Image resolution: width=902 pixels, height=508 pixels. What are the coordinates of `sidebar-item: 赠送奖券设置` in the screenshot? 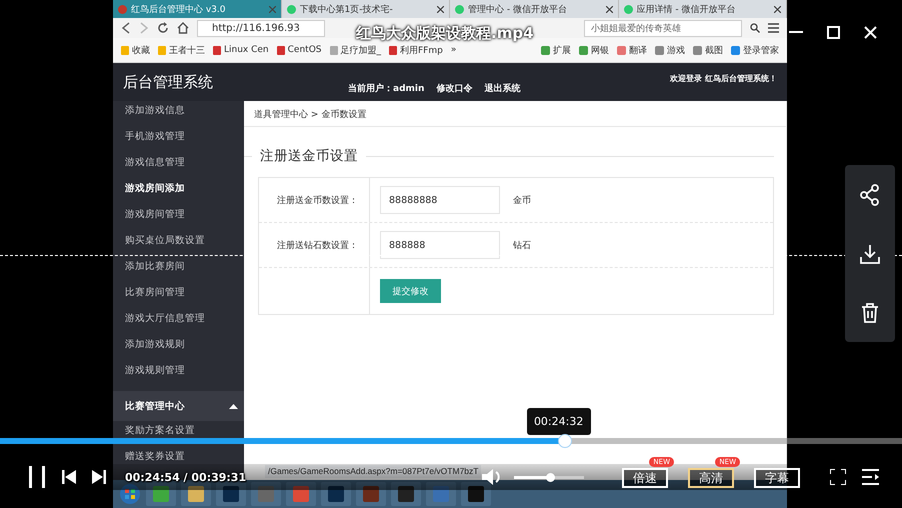 It's located at (178, 457).